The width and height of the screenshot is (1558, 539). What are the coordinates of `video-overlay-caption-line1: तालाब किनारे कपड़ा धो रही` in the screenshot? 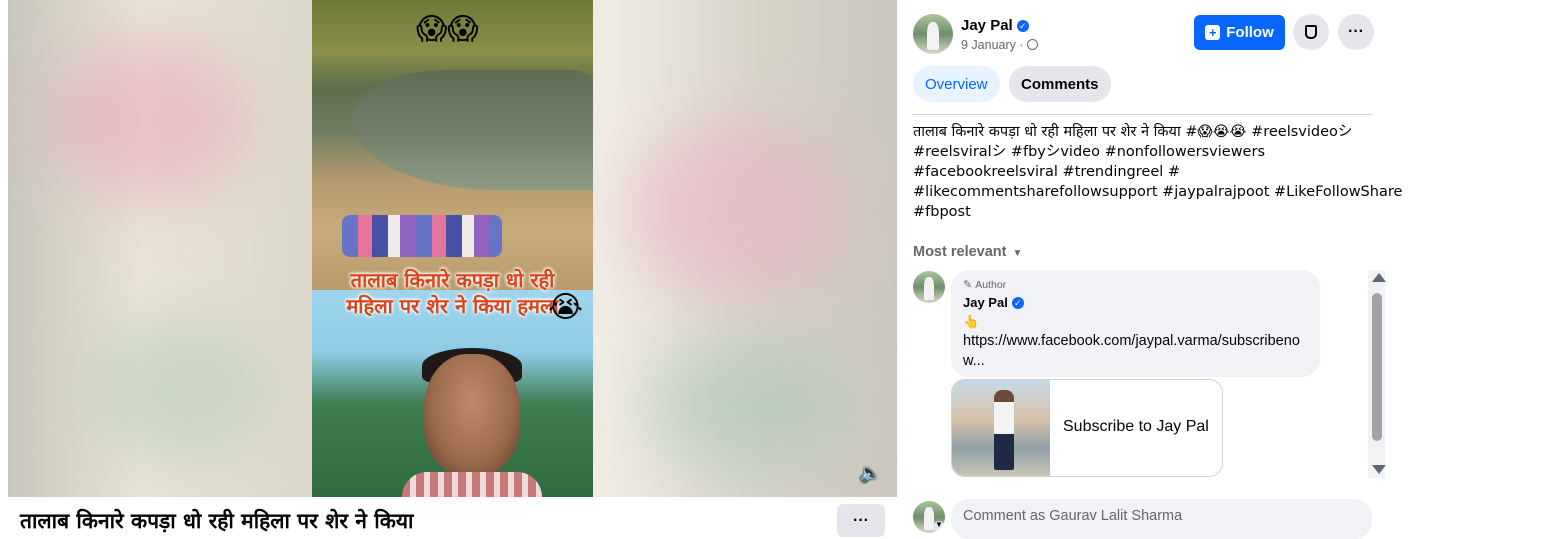 It's located at (452, 280).